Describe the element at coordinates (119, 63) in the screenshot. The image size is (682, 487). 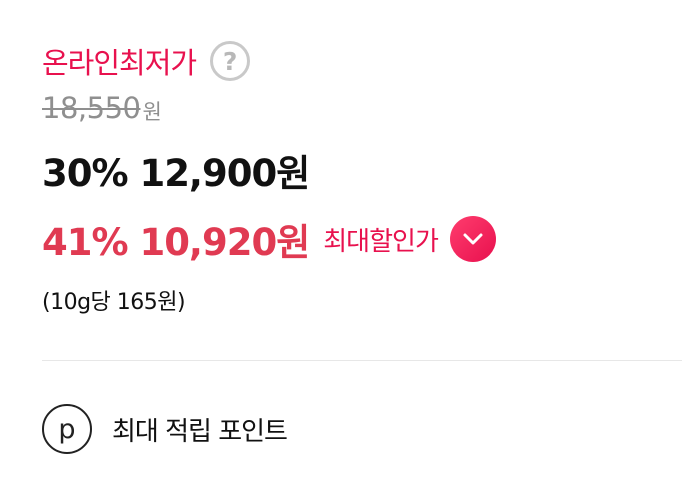
I see `online-lowest-price-label: 온라인최저가` at that location.